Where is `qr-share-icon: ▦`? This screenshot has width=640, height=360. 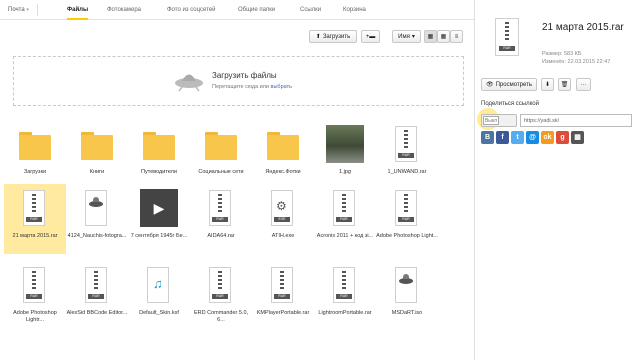 qr-share-icon: ▦ is located at coordinates (577, 137).